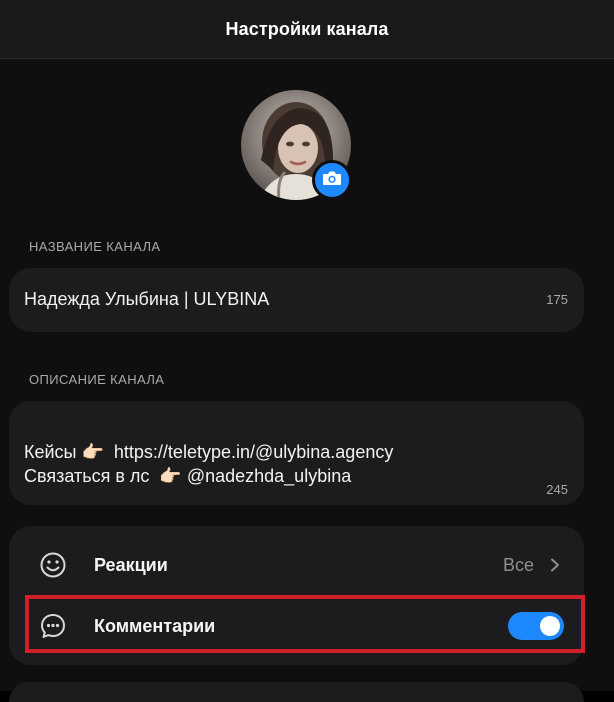 The width and height of the screenshot is (614, 702). What do you see at coordinates (557, 299) in the screenshot?
I see `channel-name-char-counter: 175` at bounding box center [557, 299].